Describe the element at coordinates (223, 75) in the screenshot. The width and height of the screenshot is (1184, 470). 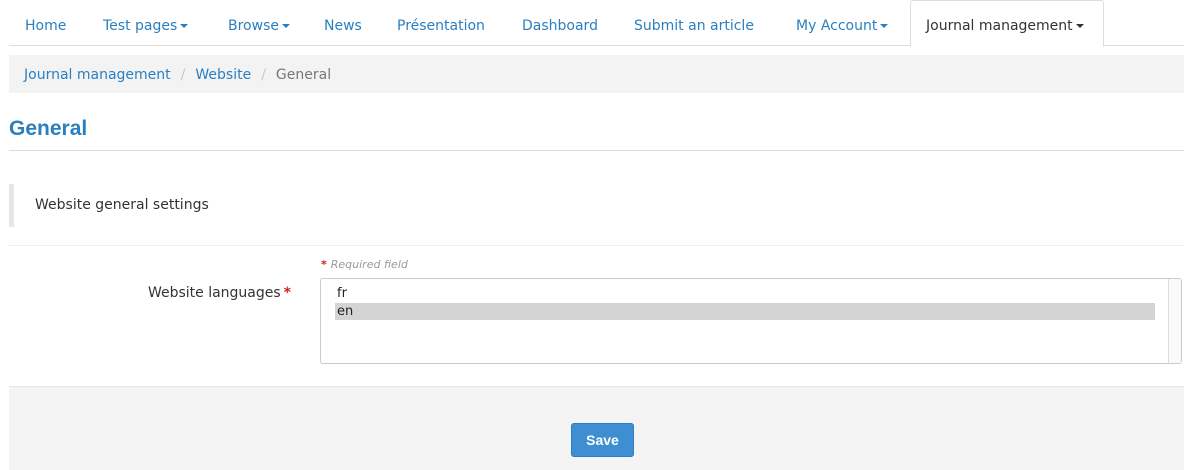
I see `breadcrumb-website: Website` at that location.